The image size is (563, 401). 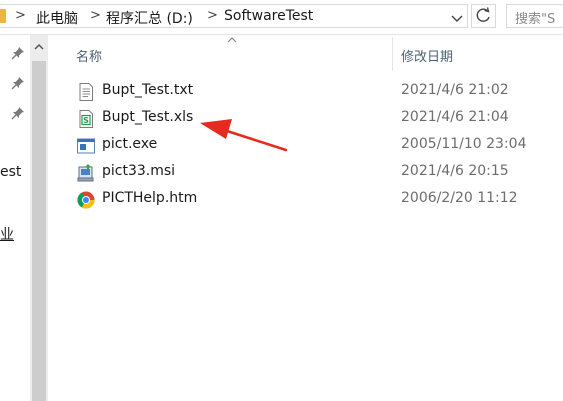 I want to click on exe-file-icon, so click(x=86, y=146).